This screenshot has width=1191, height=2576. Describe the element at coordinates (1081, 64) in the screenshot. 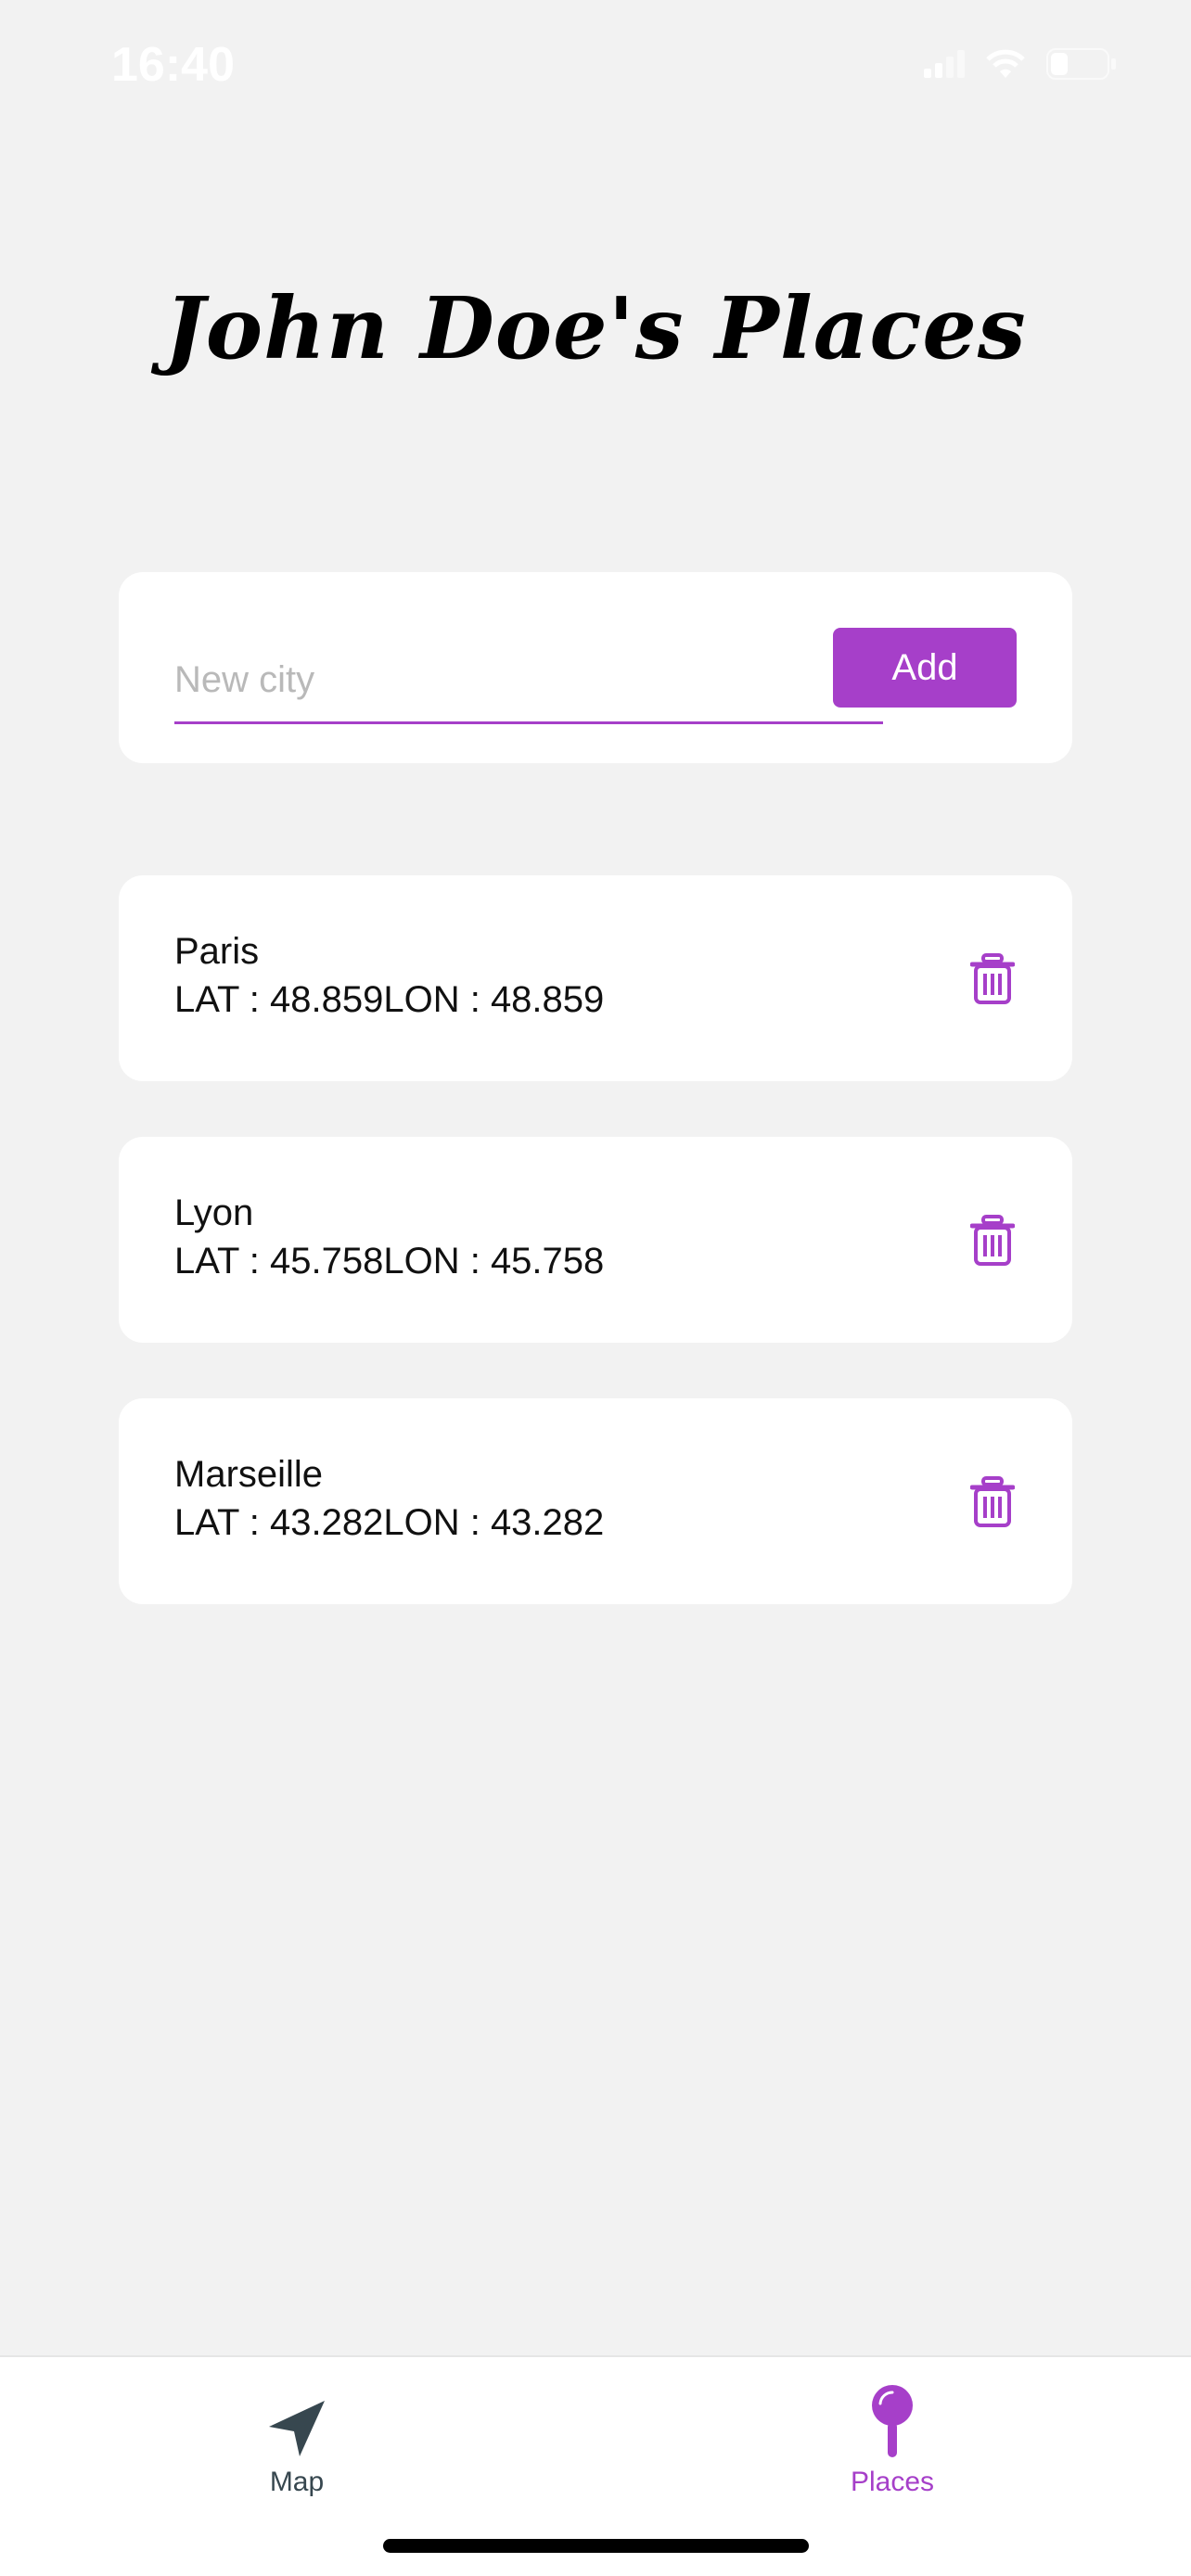

I see `battery-icon` at that location.